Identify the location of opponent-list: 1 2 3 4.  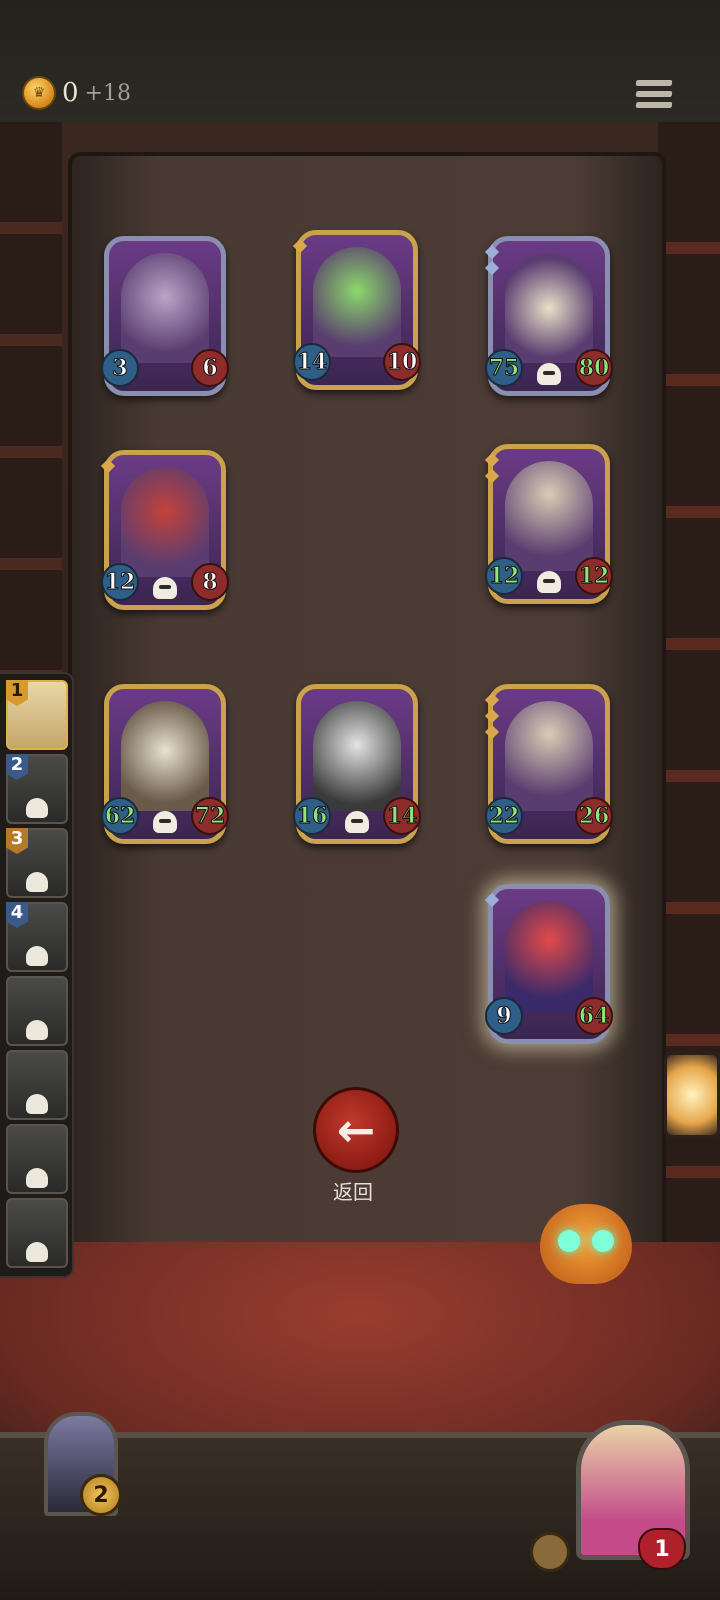
(37, 975).